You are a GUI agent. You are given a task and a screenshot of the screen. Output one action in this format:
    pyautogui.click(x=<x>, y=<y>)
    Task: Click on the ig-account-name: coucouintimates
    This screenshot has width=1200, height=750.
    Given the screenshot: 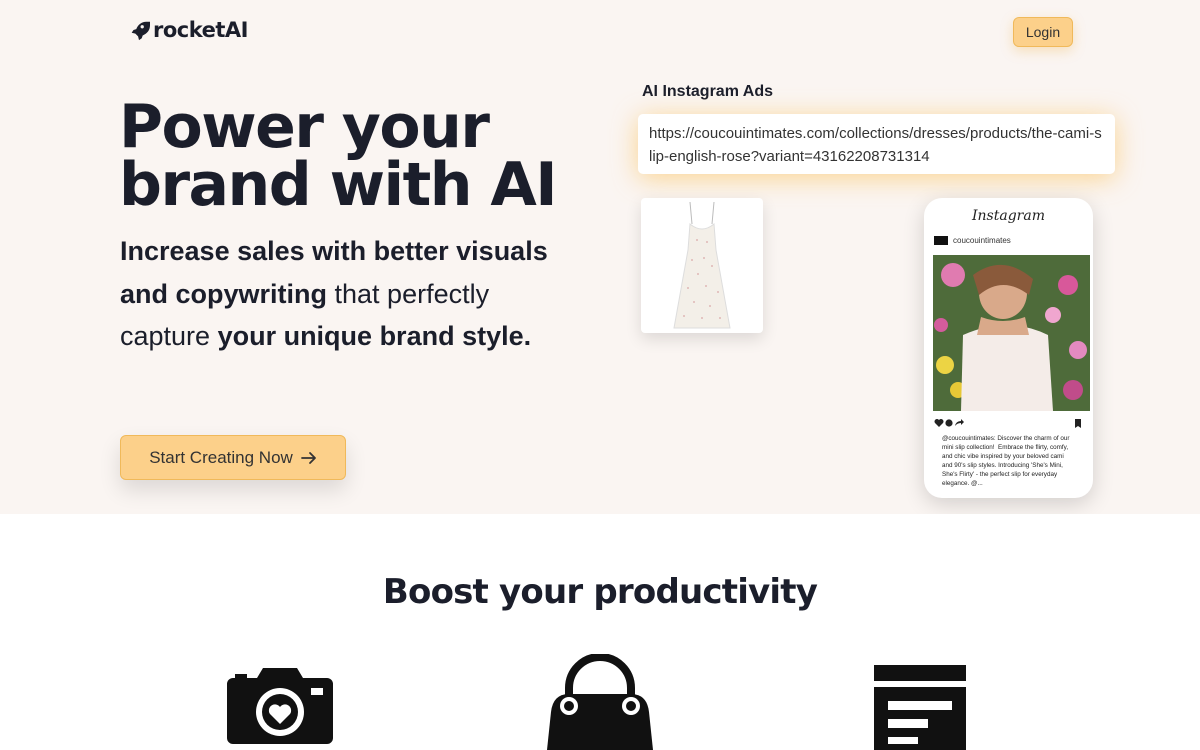 What is the action you would take?
    pyautogui.click(x=982, y=240)
    